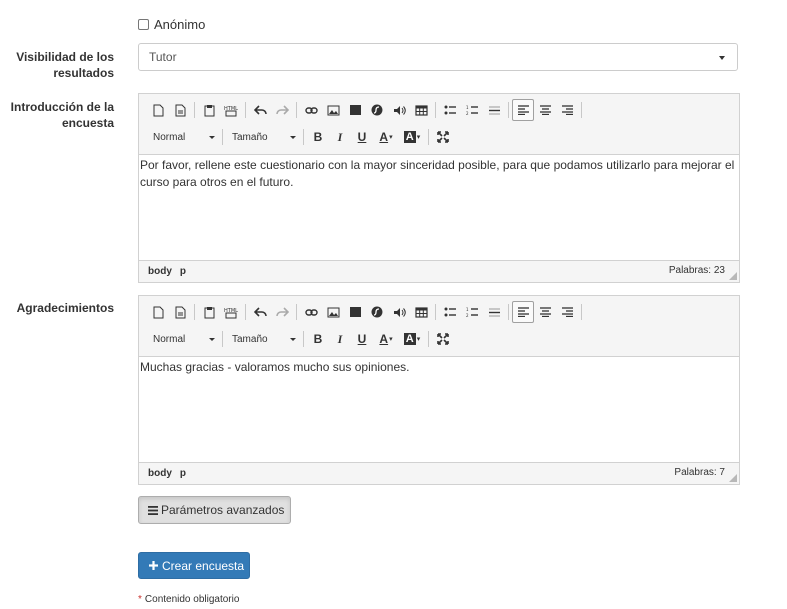 Image resolution: width=787 pixels, height=609 pixels. I want to click on menu-icon, so click(153, 510).